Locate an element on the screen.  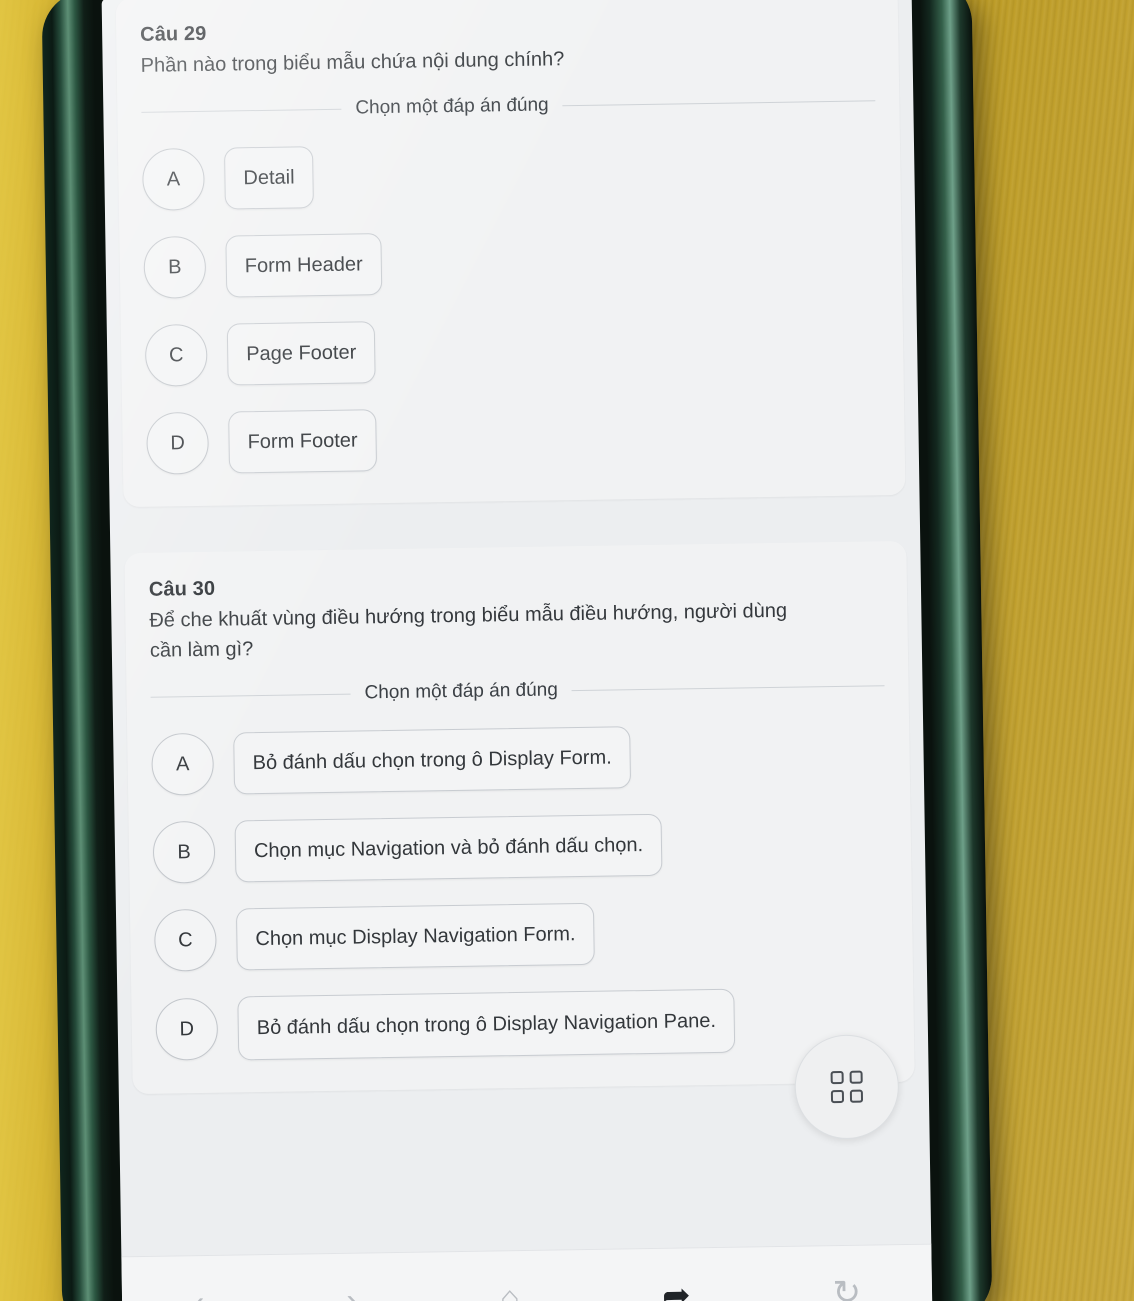
grid-fab-button is located at coordinates (846, 1087).